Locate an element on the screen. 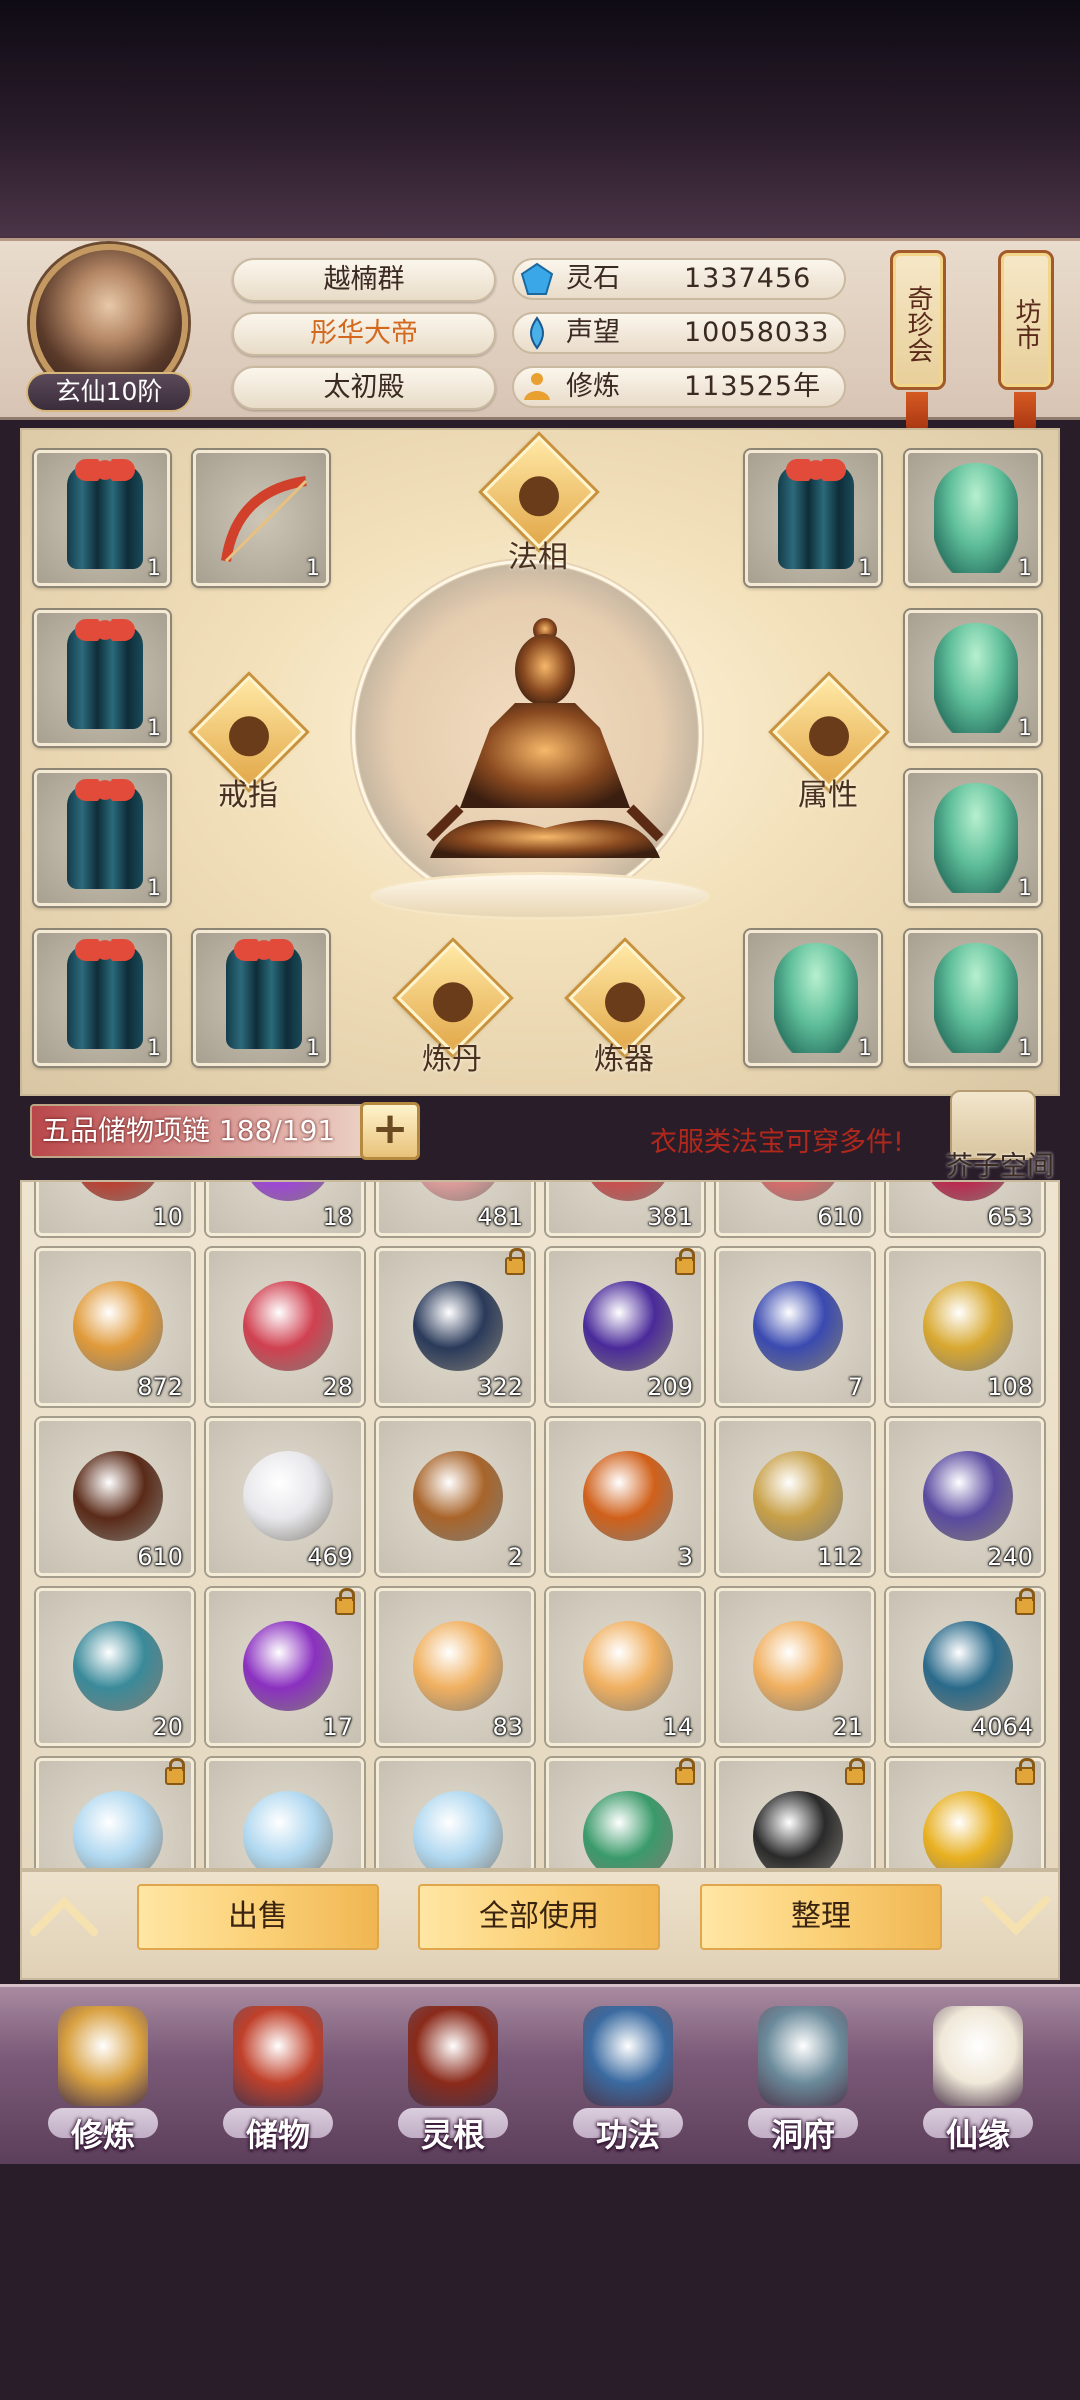 This screenshot has height=2400, width=1080. inventory-slot: 112 is located at coordinates (795, 1497).